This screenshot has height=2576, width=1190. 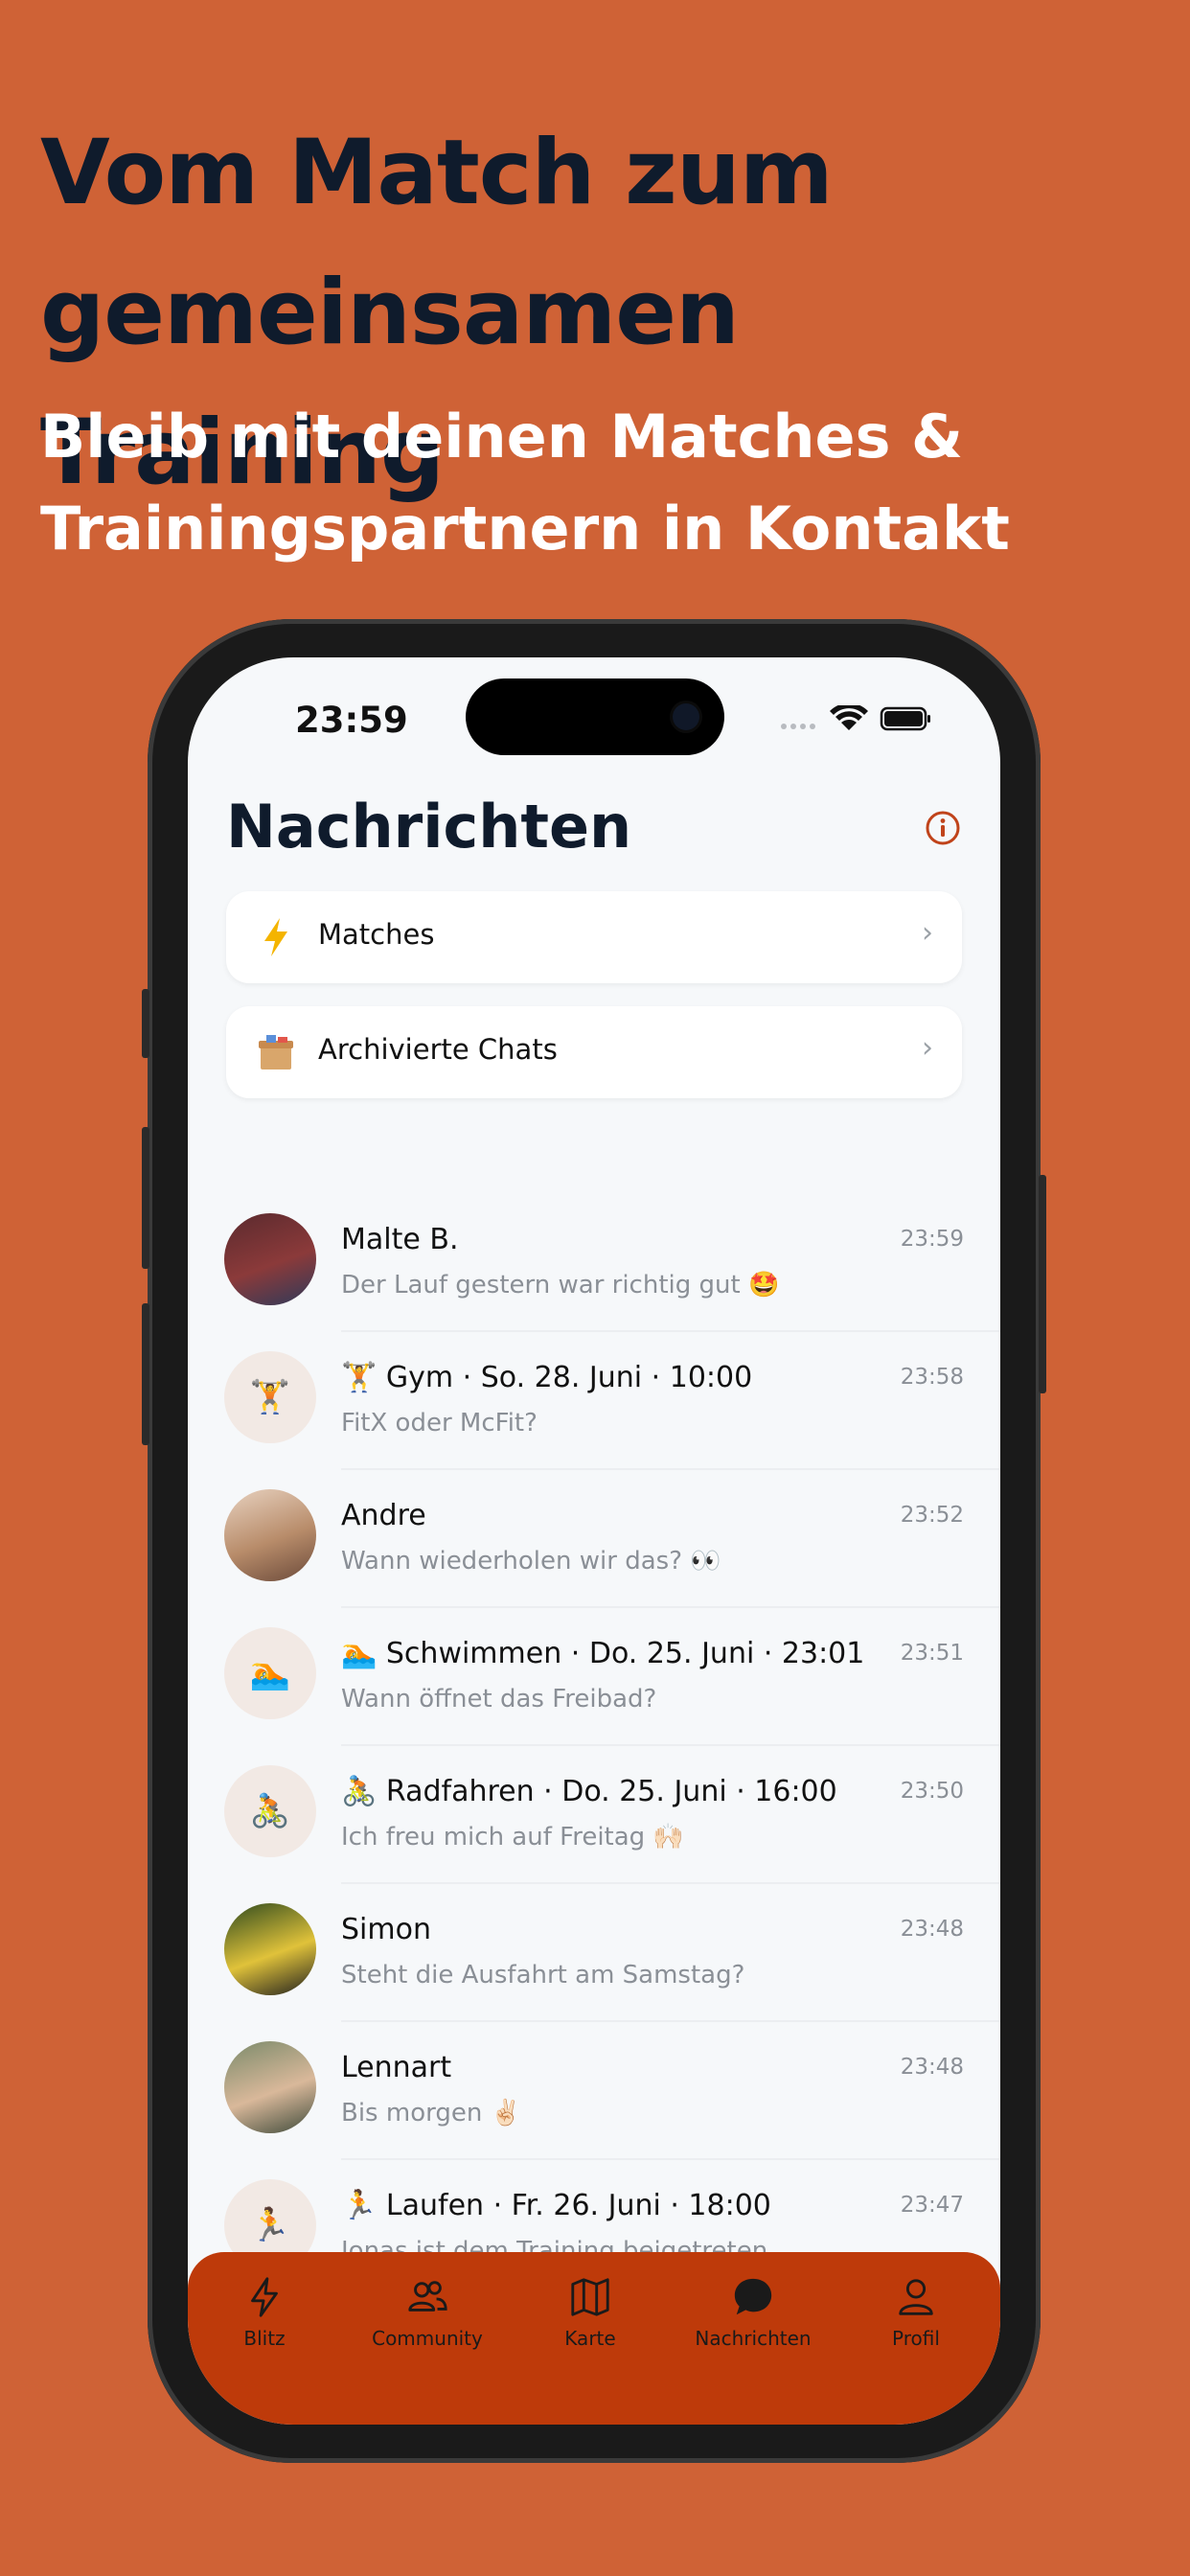 I want to click on chat-row: Andre Wann wiederholen wir das? 👀 23:52, so click(x=594, y=1539).